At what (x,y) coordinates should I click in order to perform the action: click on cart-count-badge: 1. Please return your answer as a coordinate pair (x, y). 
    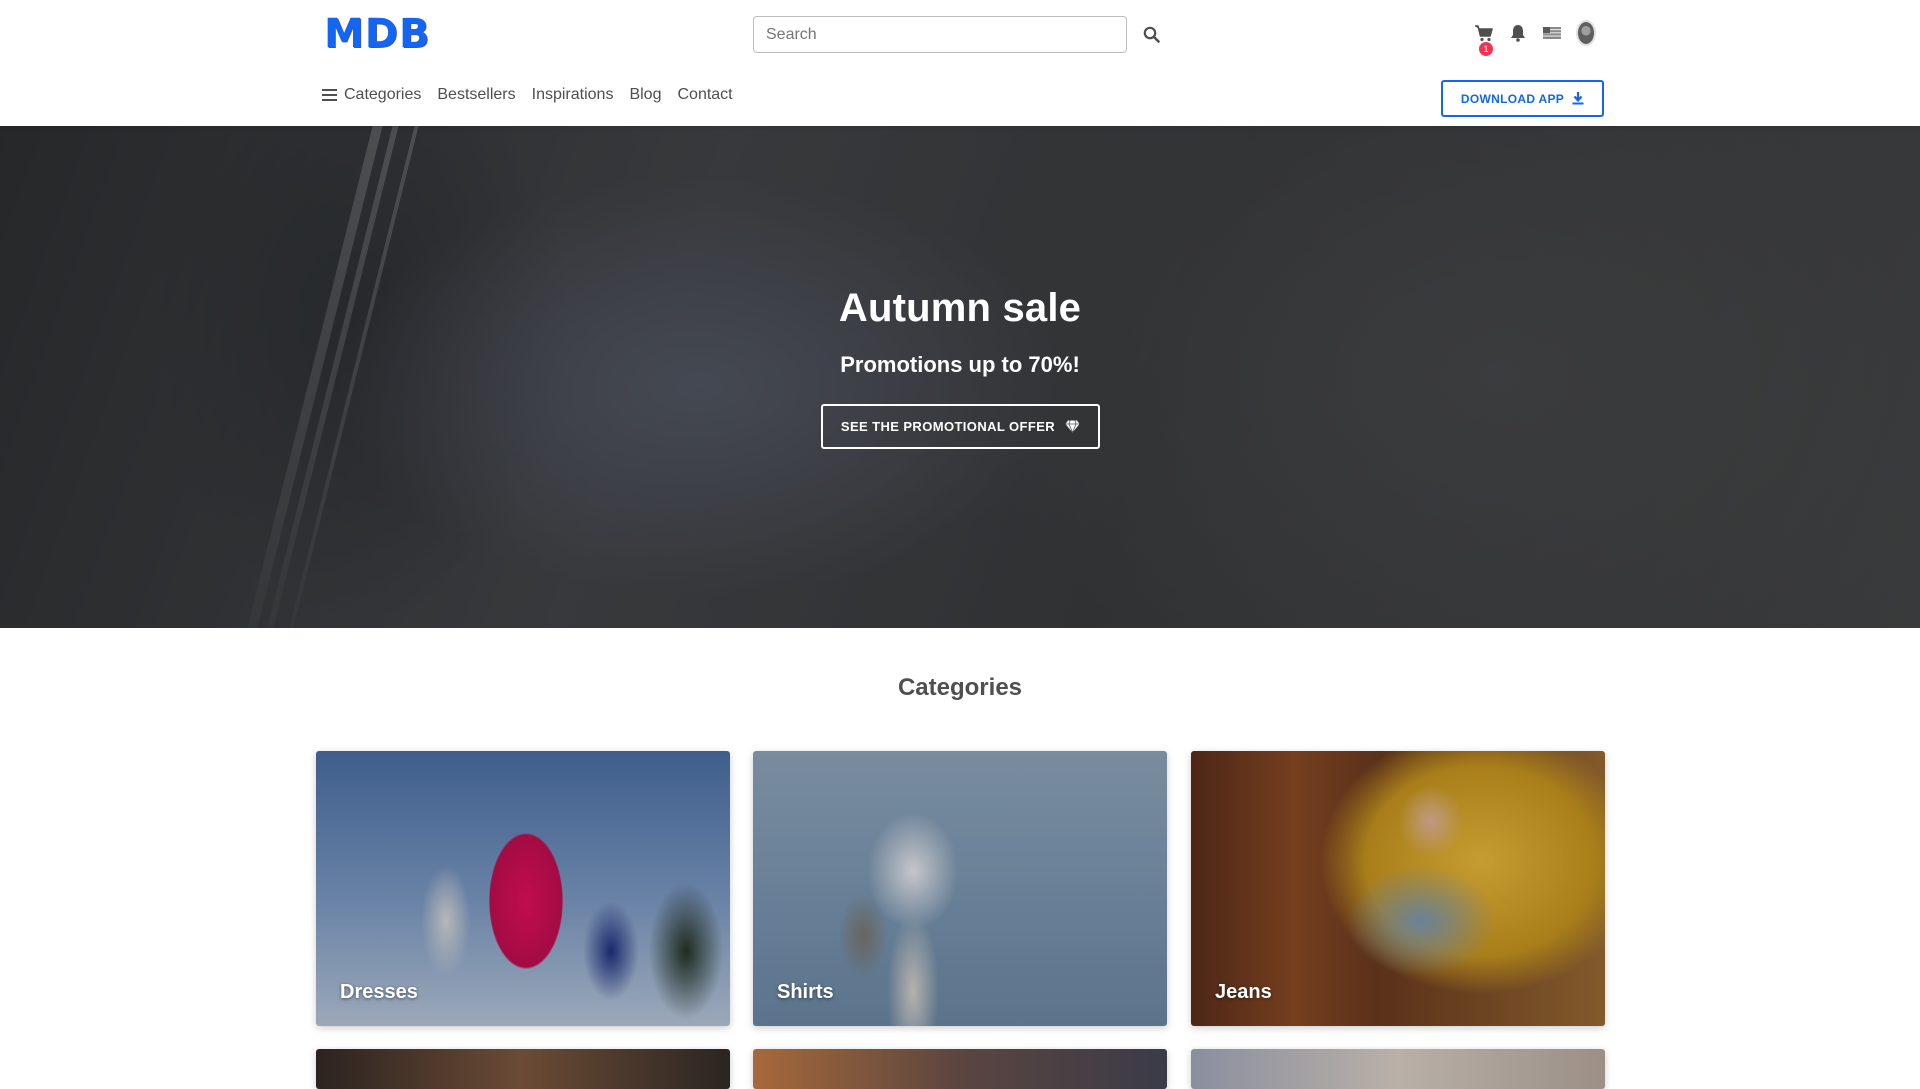
    Looking at the image, I should click on (1486, 49).